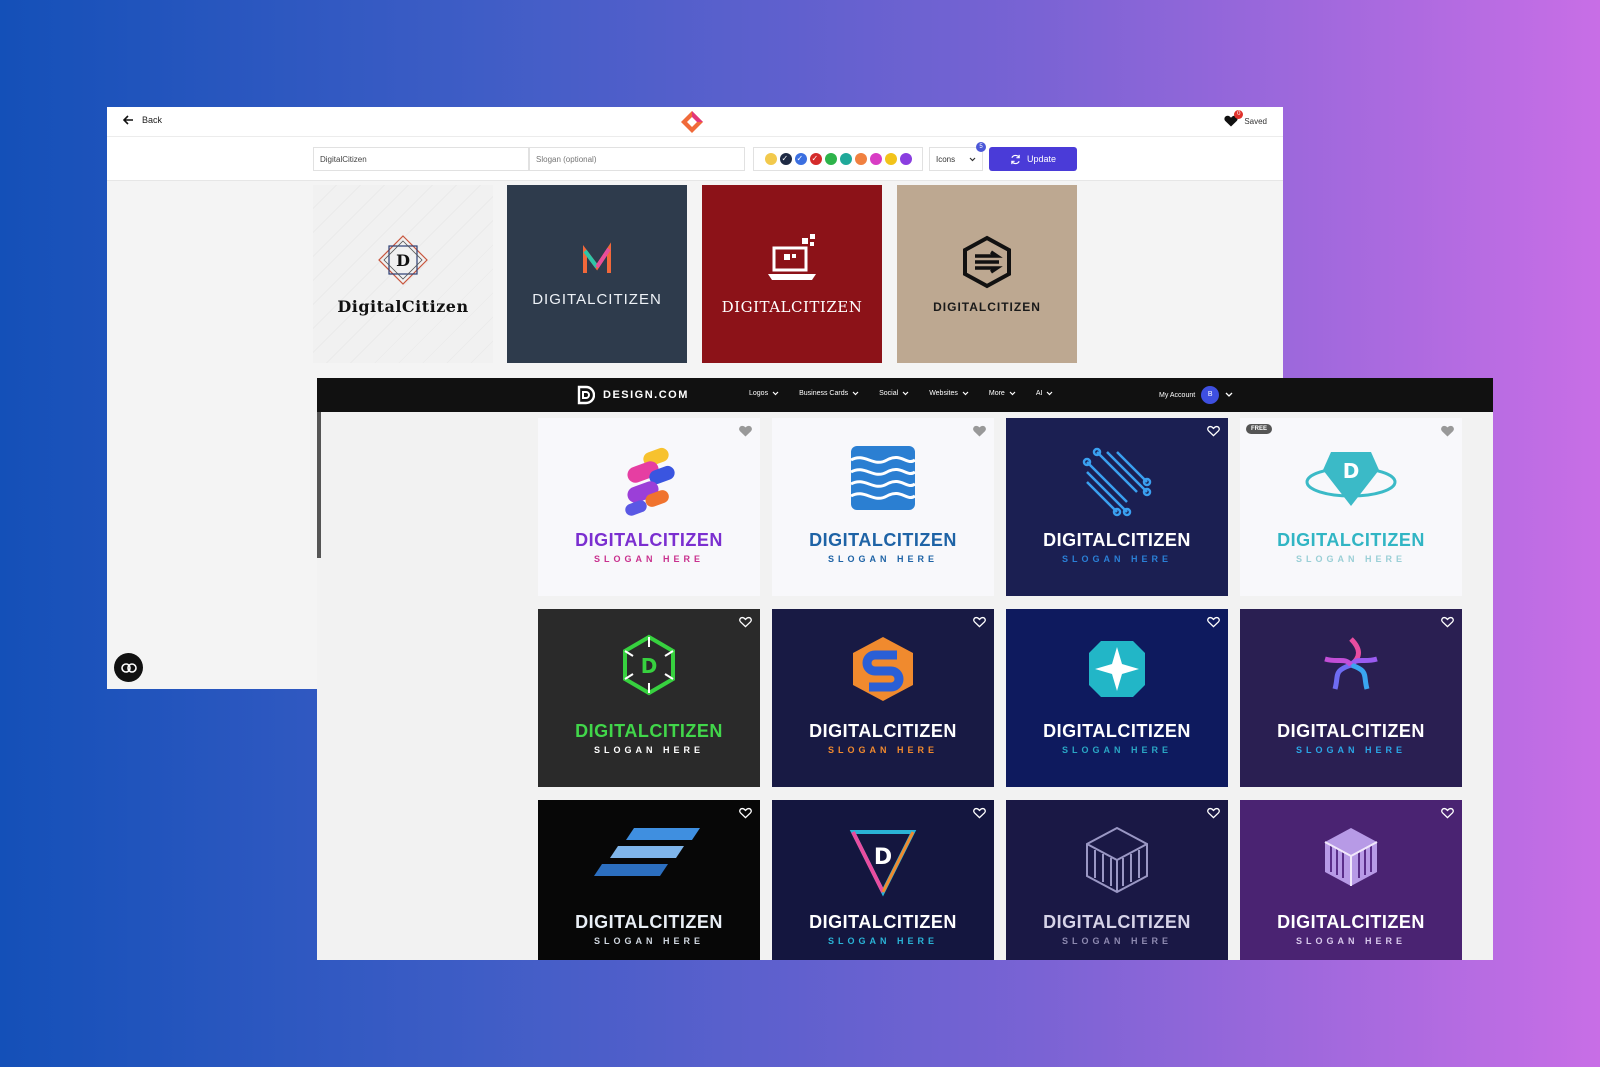 The height and width of the screenshot is (1067, 1600). Describe the element at coordinates (883, 671) in the screenshot. I see `orange-blue-s-icon` at that location.